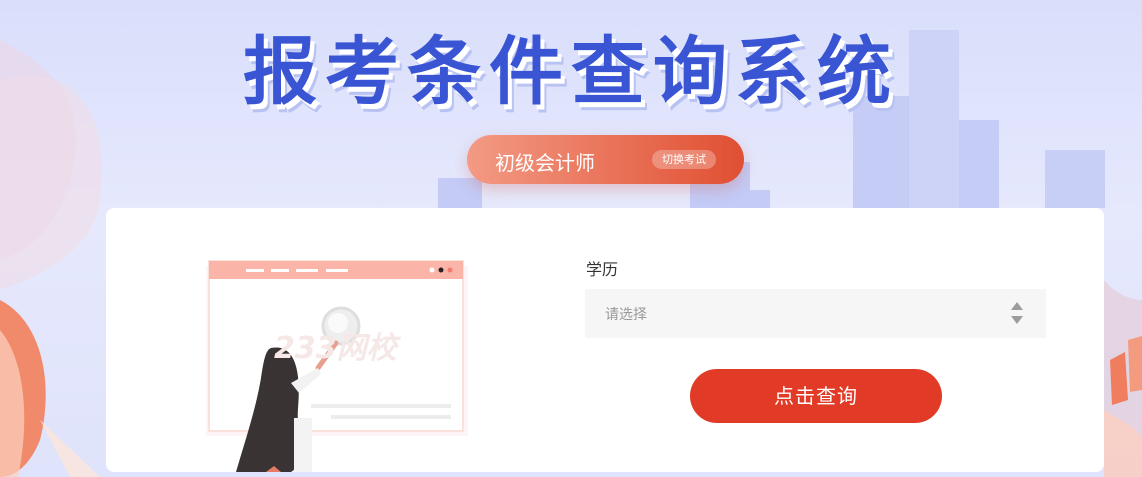  What do you see at coordinates (815, 313) in the screenshot?
I see `education-select: 请选择` at bounding box center [815, 313].